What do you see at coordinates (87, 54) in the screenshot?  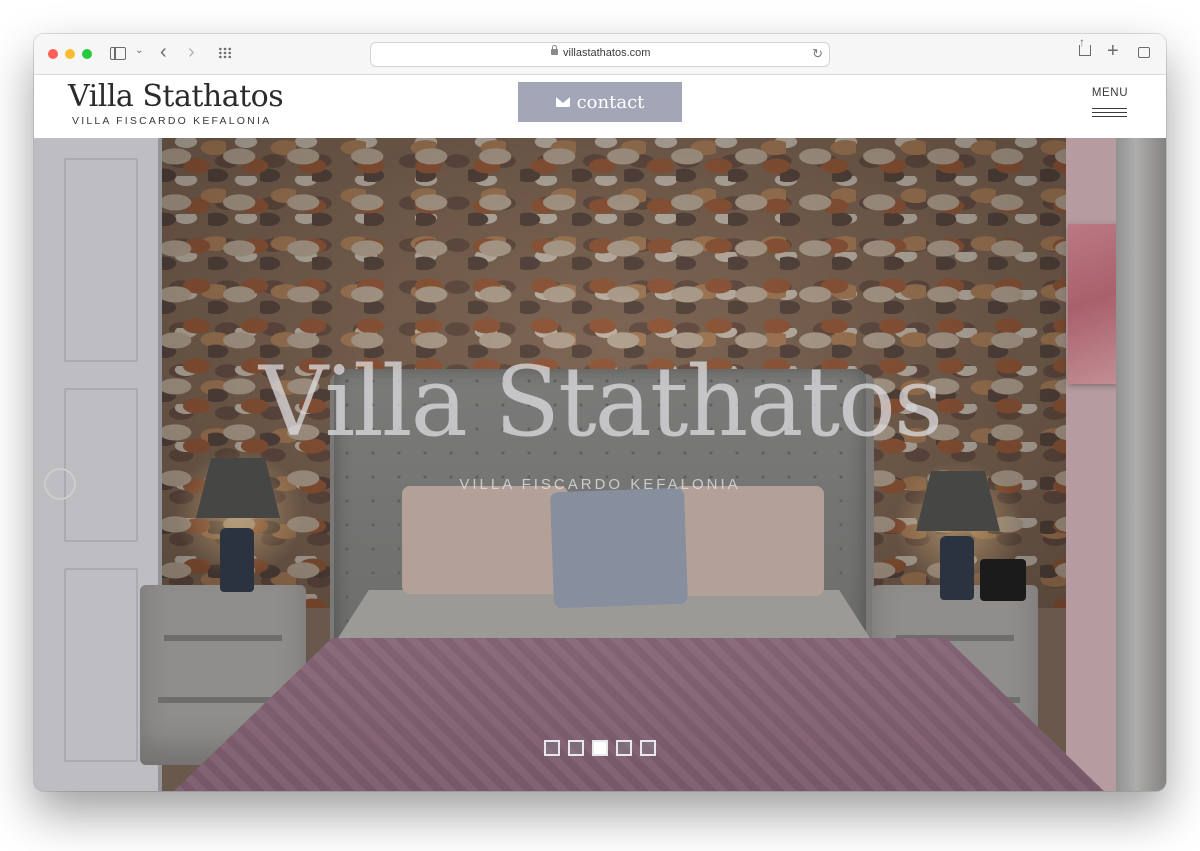 I see `zoom-window-button` at bounding box center [87, 54].